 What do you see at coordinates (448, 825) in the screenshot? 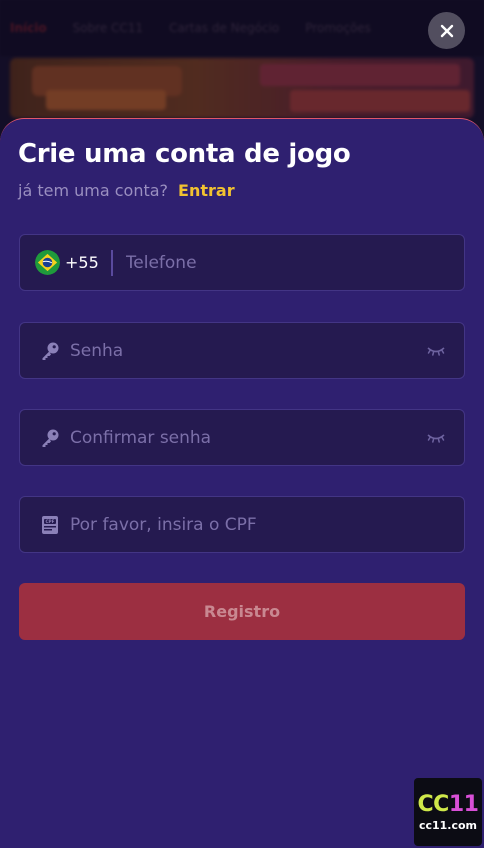
I see `logo-domain: cc11.com` at bounding box center [448, 825].